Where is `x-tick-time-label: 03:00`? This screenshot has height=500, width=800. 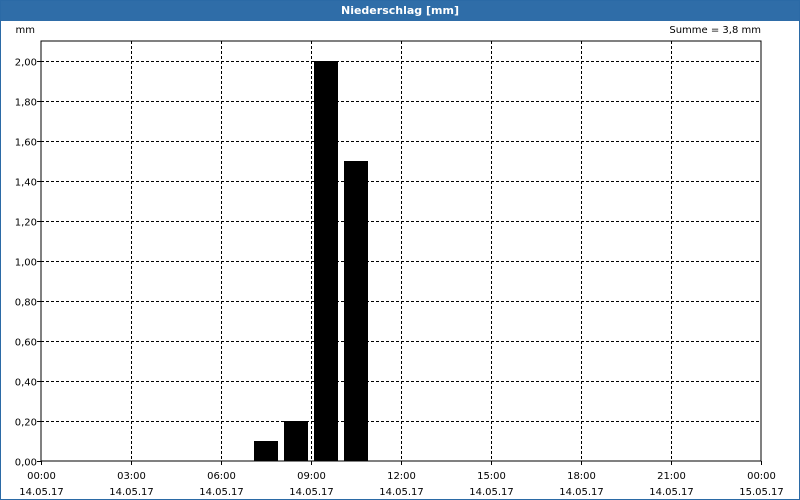 x-tick-time-label: 03:00 is located at coordinates (131, 476).